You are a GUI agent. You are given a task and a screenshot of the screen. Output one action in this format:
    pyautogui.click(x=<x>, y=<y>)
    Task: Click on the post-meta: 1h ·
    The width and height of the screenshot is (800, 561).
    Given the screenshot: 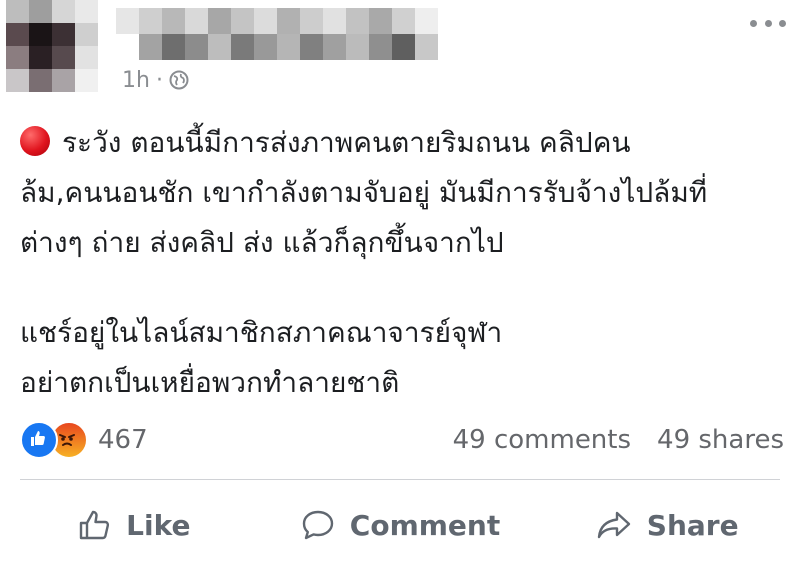 What is the action you would take?
    pyautogui.click(x=155, y=80)
    